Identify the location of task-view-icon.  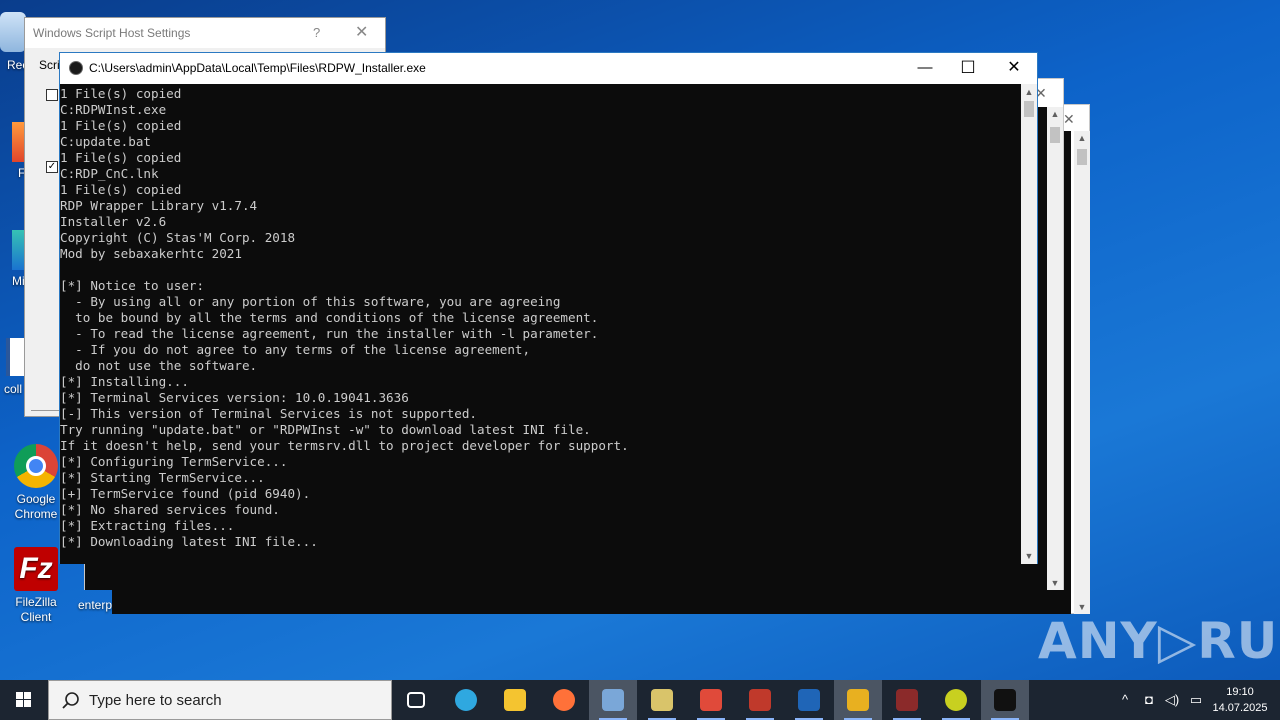
(416, 700).